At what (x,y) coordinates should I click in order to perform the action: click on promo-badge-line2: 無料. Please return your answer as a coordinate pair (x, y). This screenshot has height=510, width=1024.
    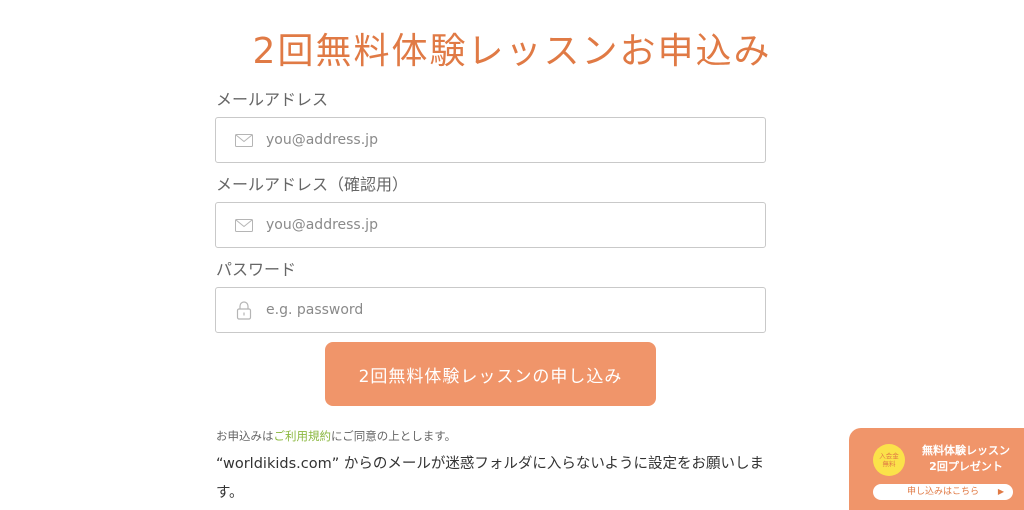
    Looking at the image, I should click on (889, 464).